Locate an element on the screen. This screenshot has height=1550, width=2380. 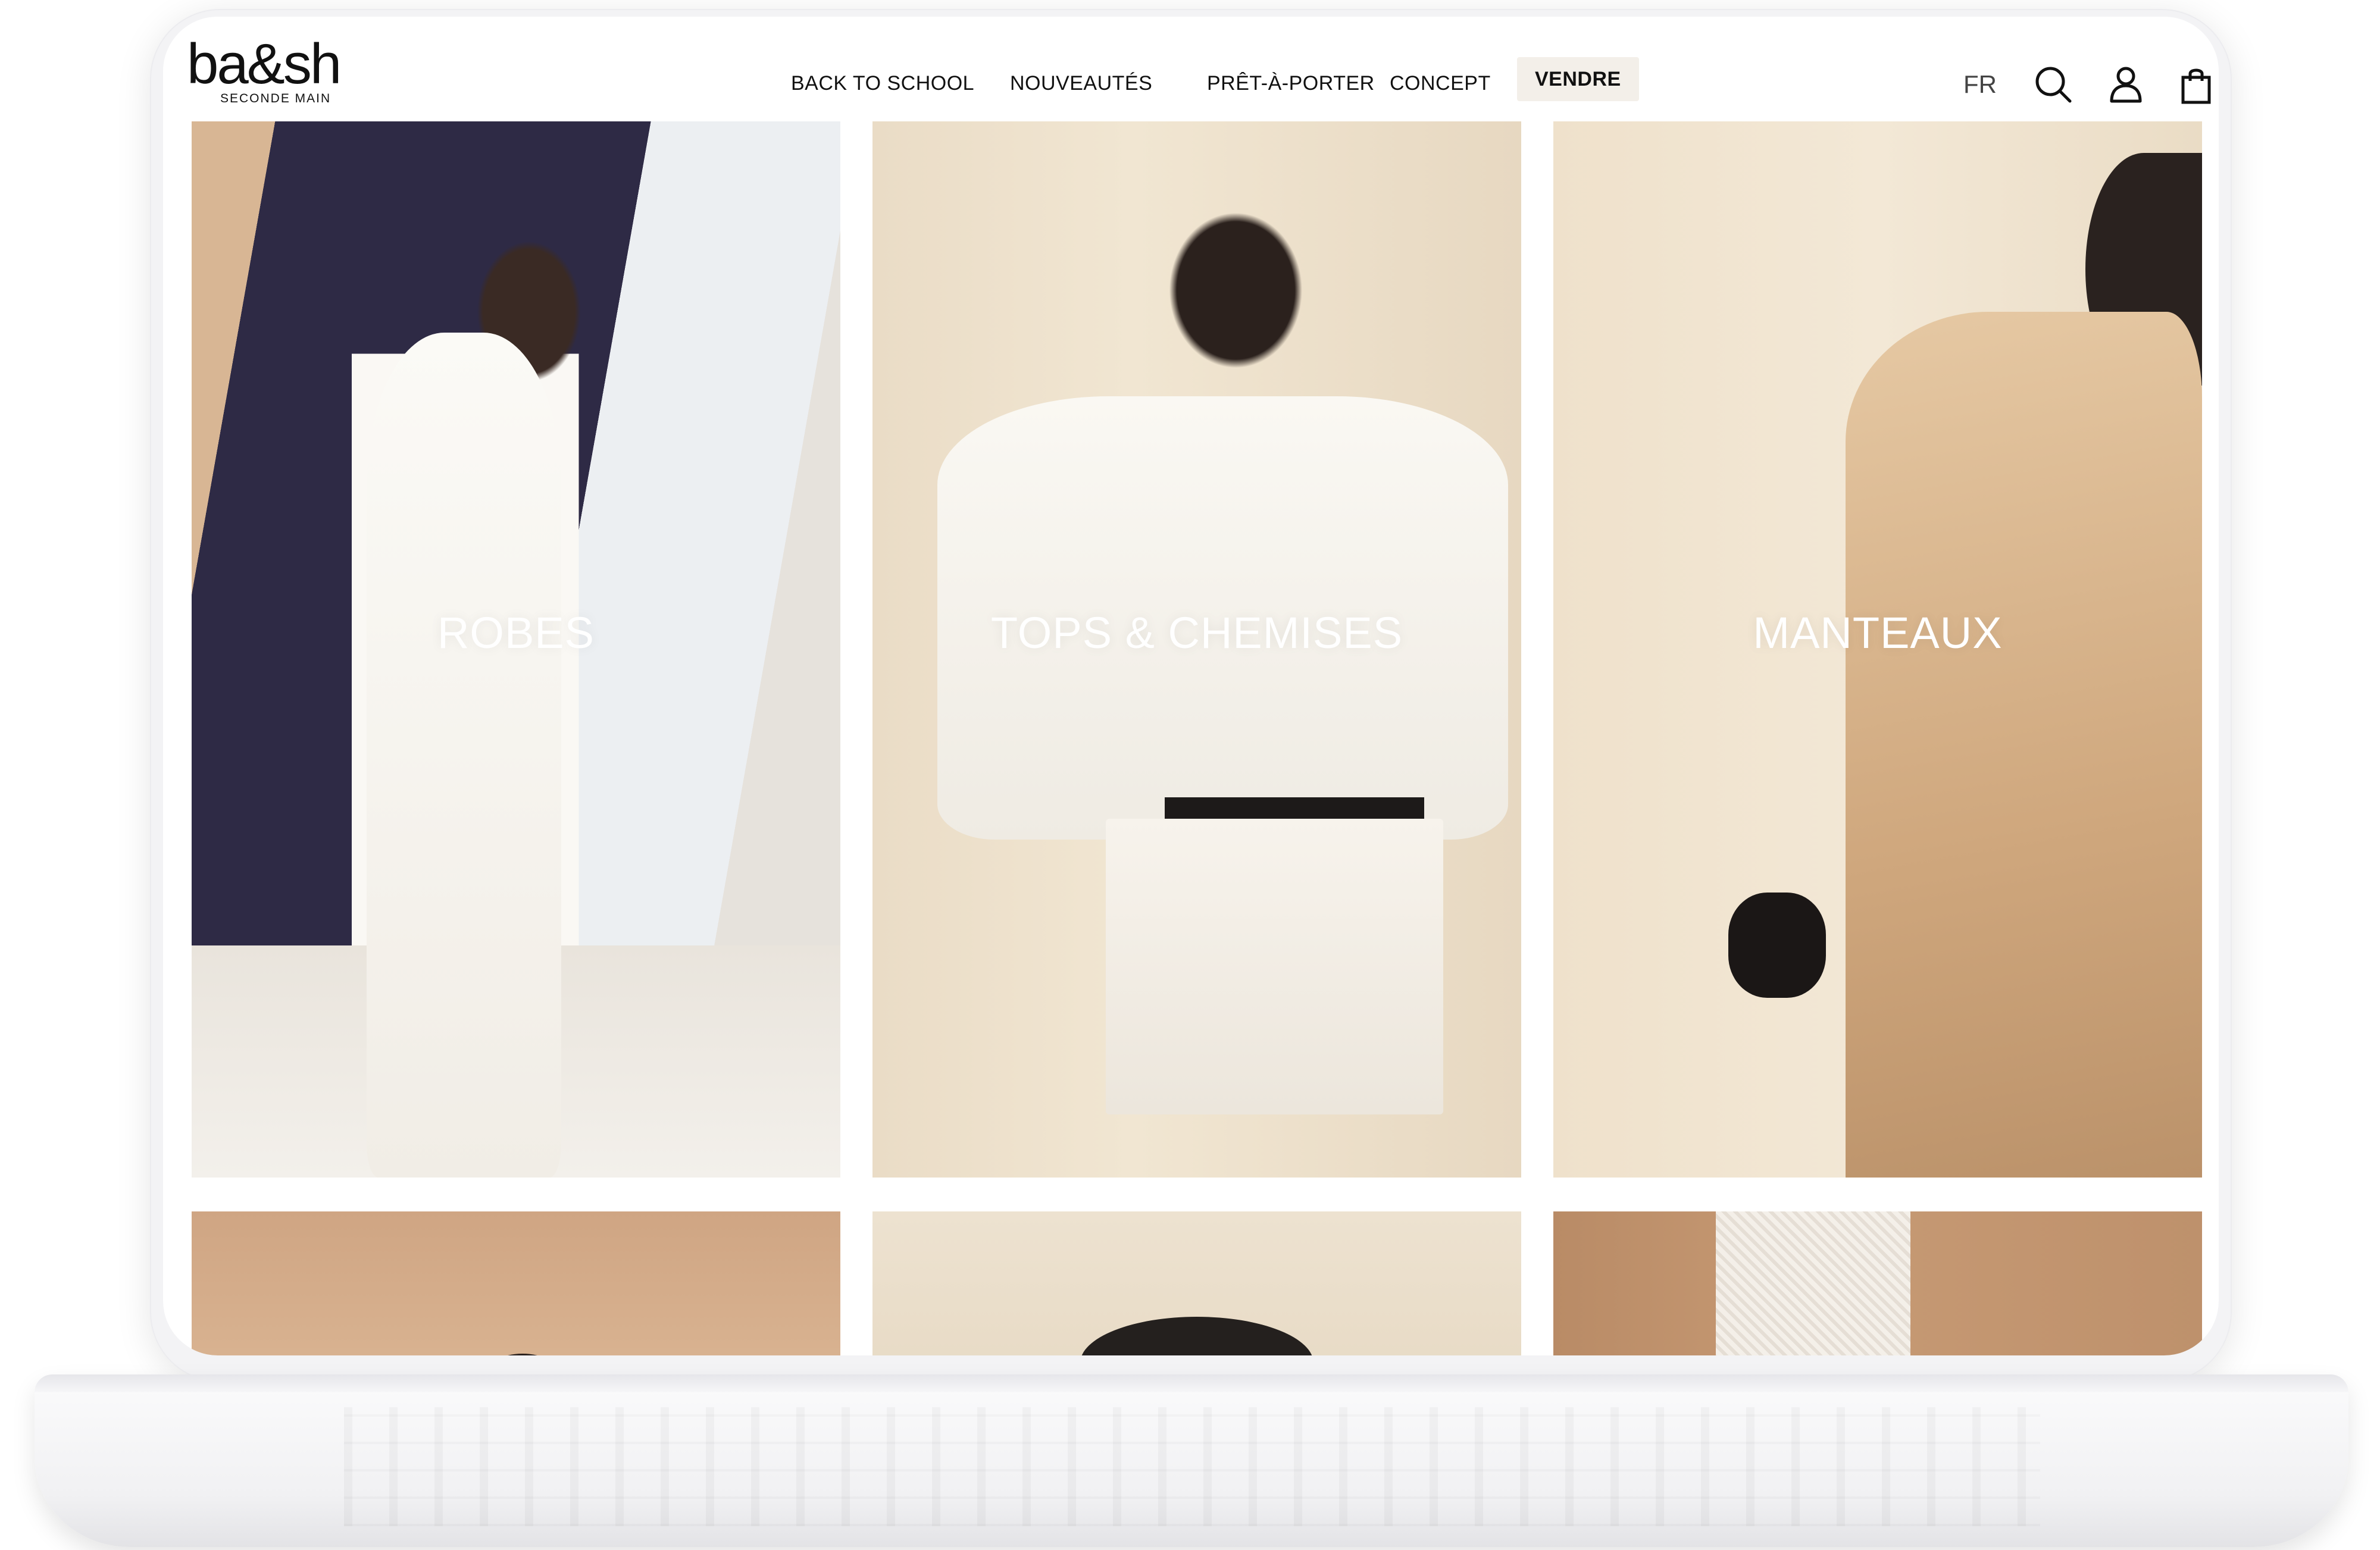
laptop-keyboard is located at coordinates (1192, 1466).